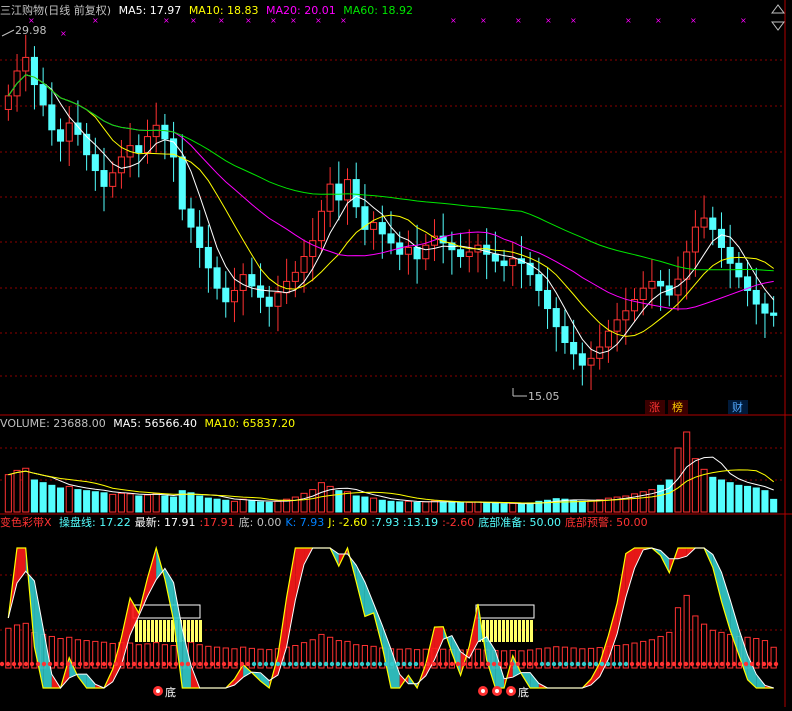 The width and height of the screenshot is (792, 711). I want to click on volume-ma5-value: MA5: 56566.40, so click(155, 423).